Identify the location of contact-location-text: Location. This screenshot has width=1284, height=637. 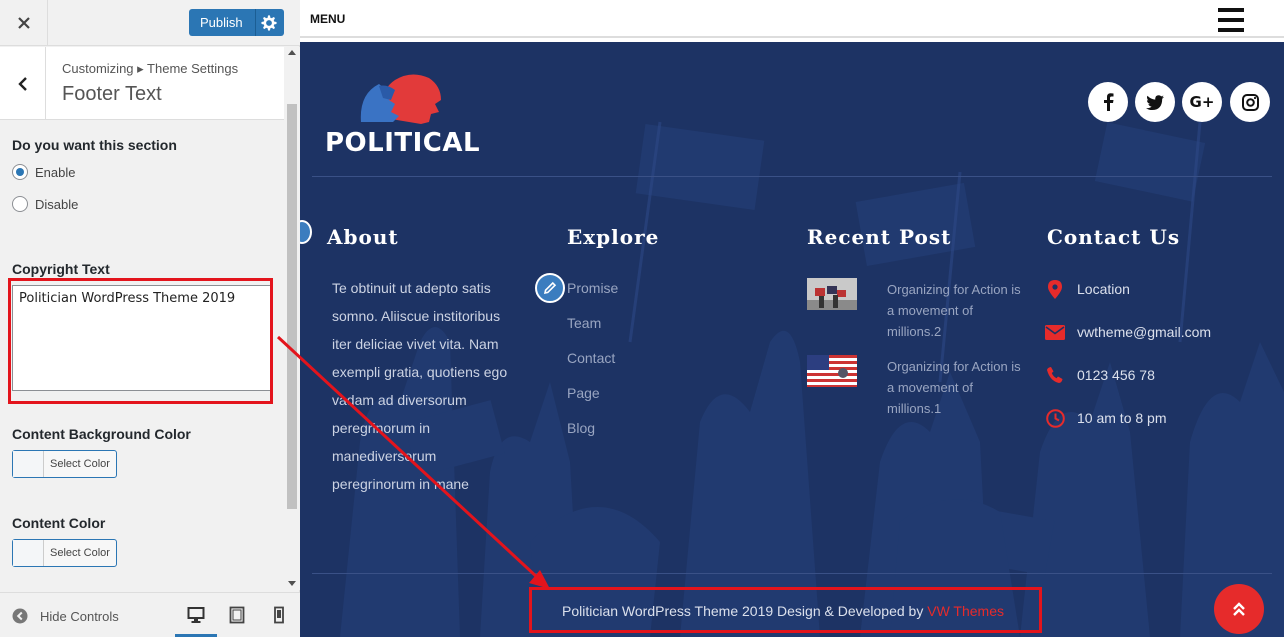
(1103, 289).